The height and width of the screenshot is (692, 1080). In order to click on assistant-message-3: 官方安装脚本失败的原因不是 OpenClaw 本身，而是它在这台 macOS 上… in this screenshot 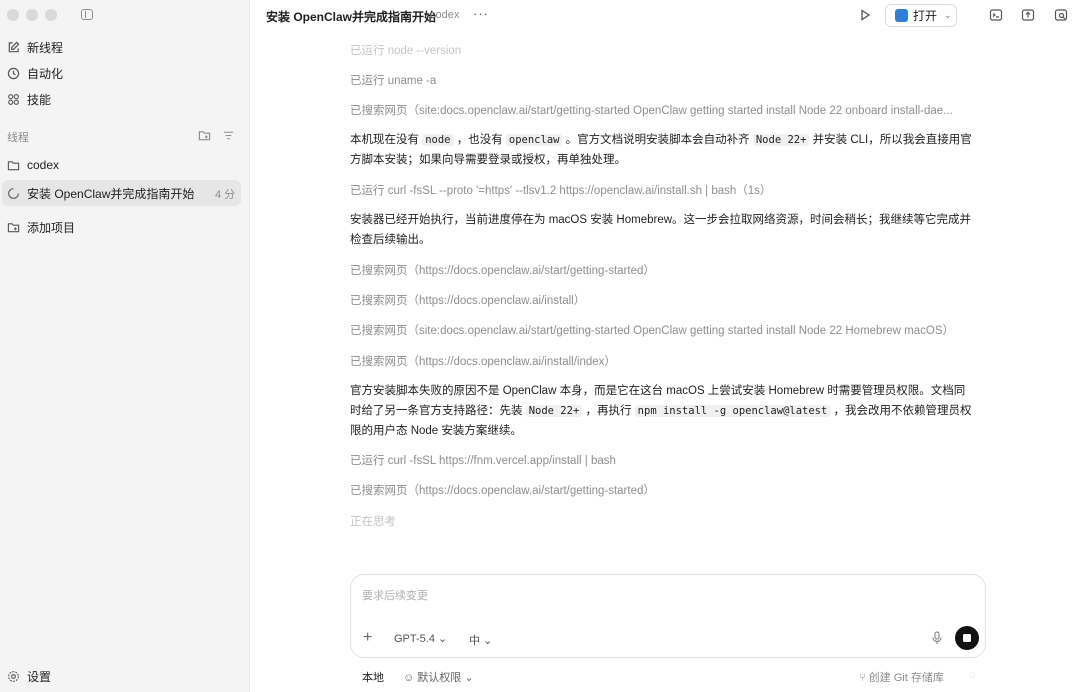, I will do `click(662, 411)`.